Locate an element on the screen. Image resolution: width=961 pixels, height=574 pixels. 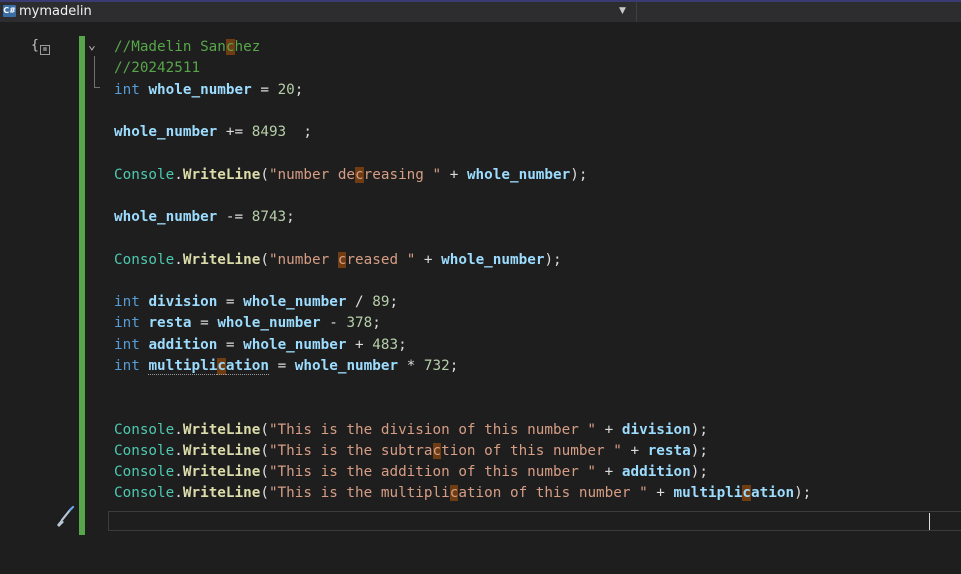
code-token: / is located at coordinates (359, 302).